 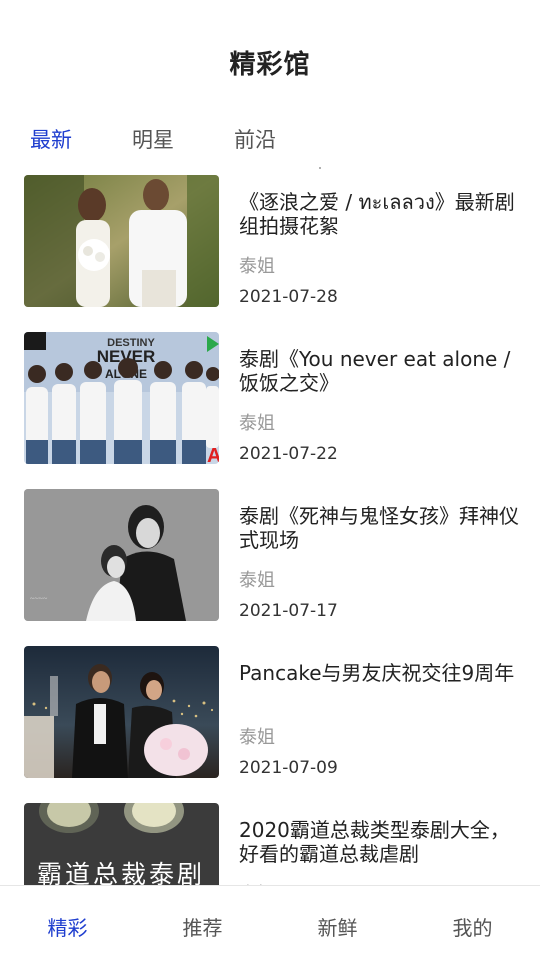 What do you see at coordinates (288, 297) in the screenshot?
I see `article-date: 2021-07-28` at bounding box center [288, 297].